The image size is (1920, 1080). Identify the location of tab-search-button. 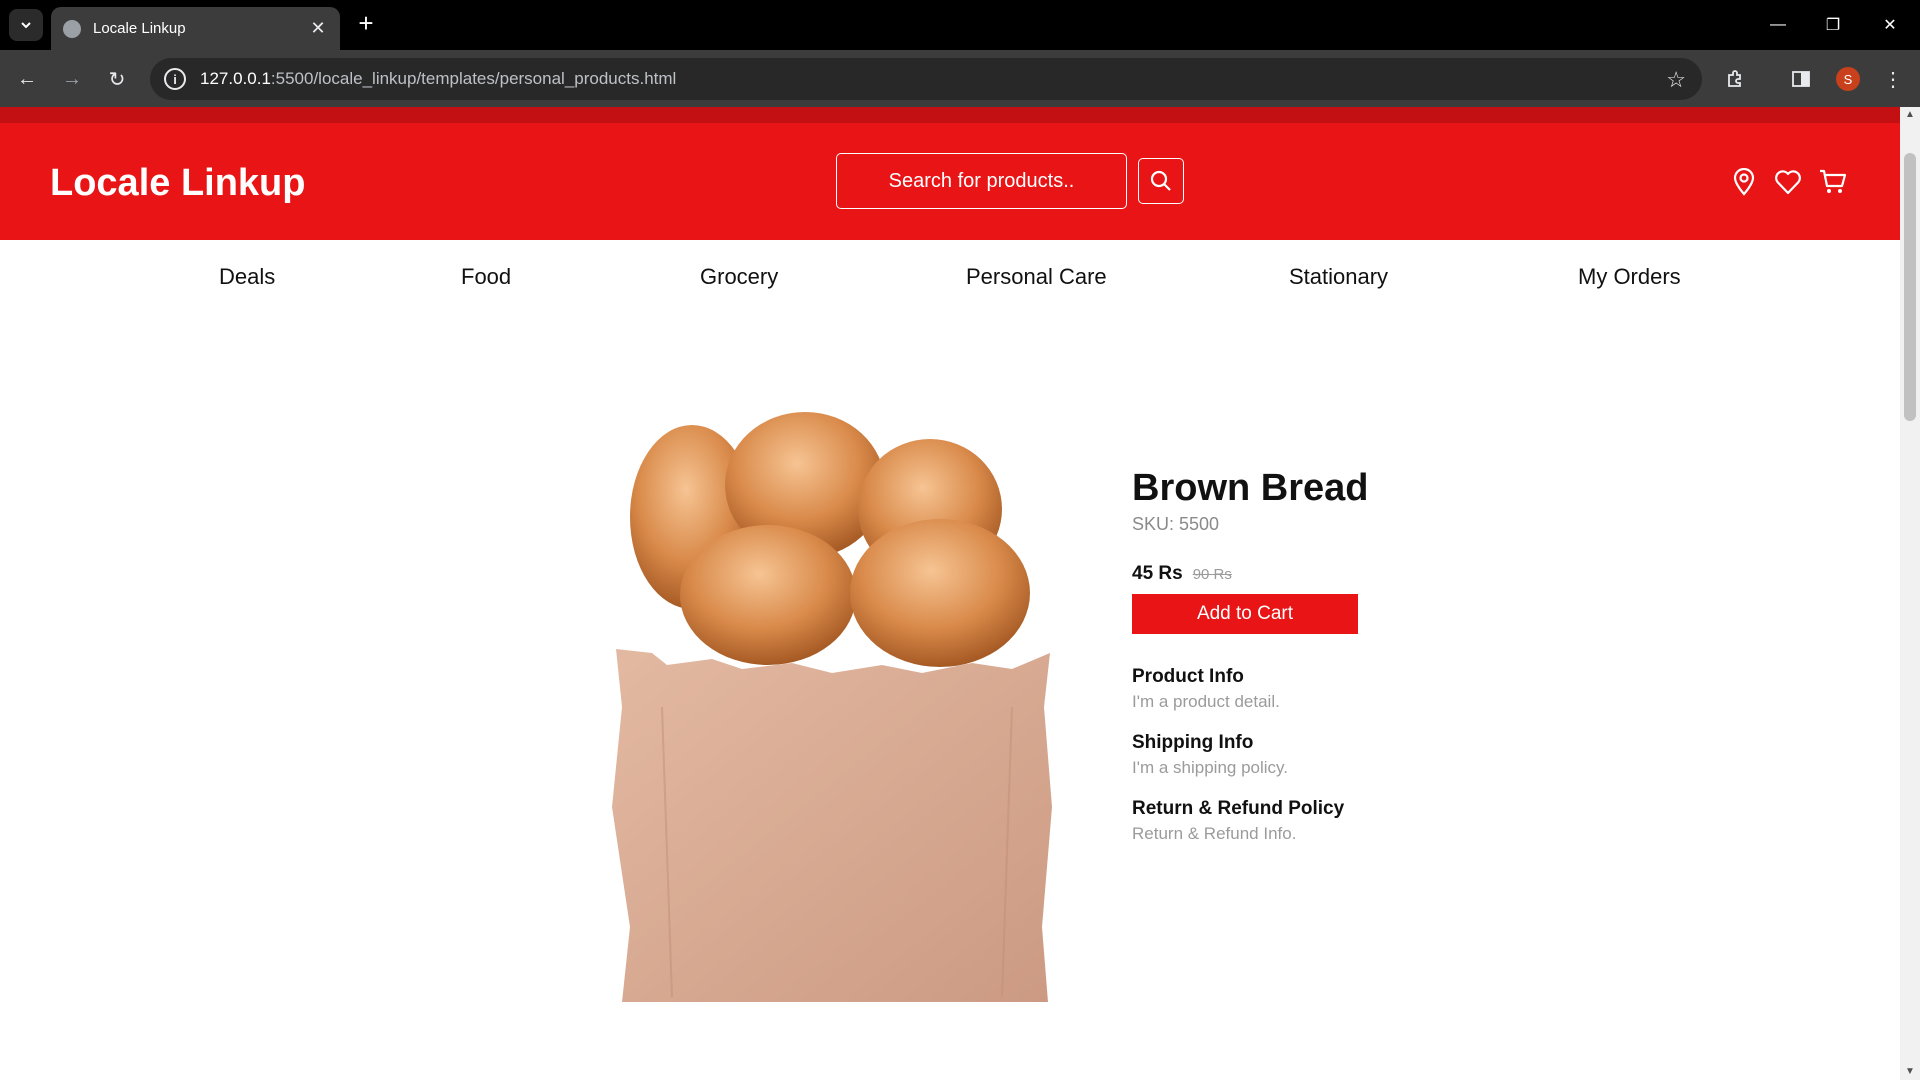
(26, 25).